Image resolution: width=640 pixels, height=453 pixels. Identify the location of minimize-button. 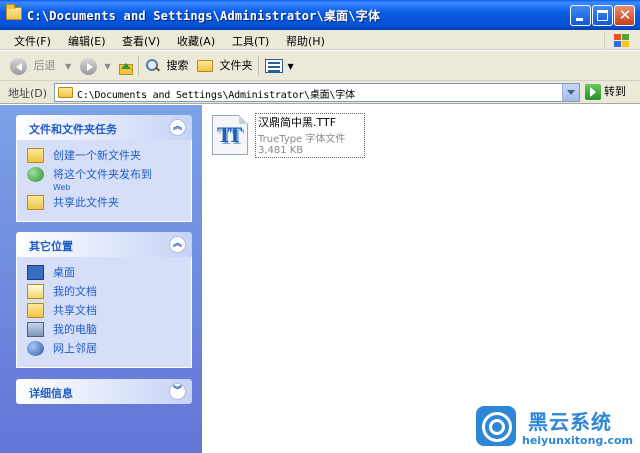
(580, 15).